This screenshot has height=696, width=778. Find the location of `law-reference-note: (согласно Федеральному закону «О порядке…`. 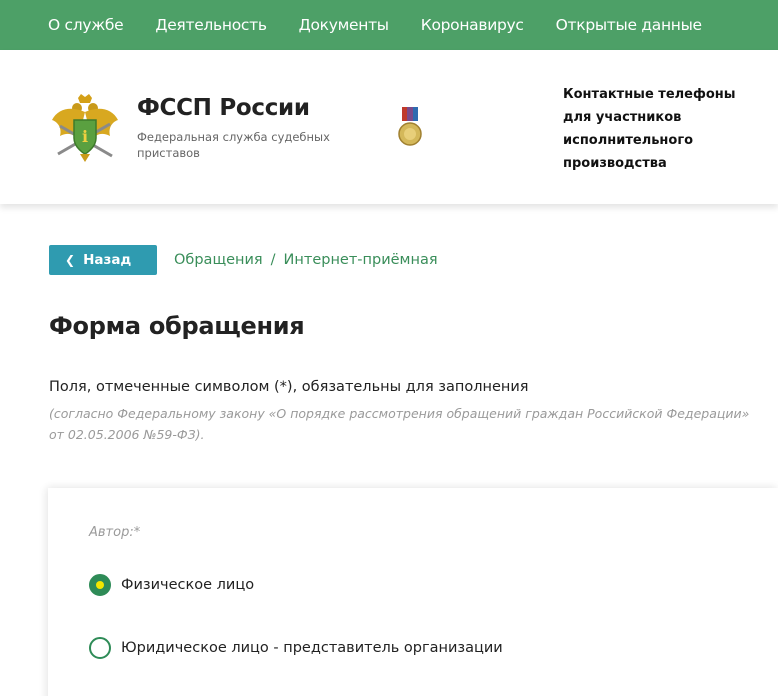

law-reference-note: (согласно Федеральному закону «О порядке… is located at coordinates (399, 424).